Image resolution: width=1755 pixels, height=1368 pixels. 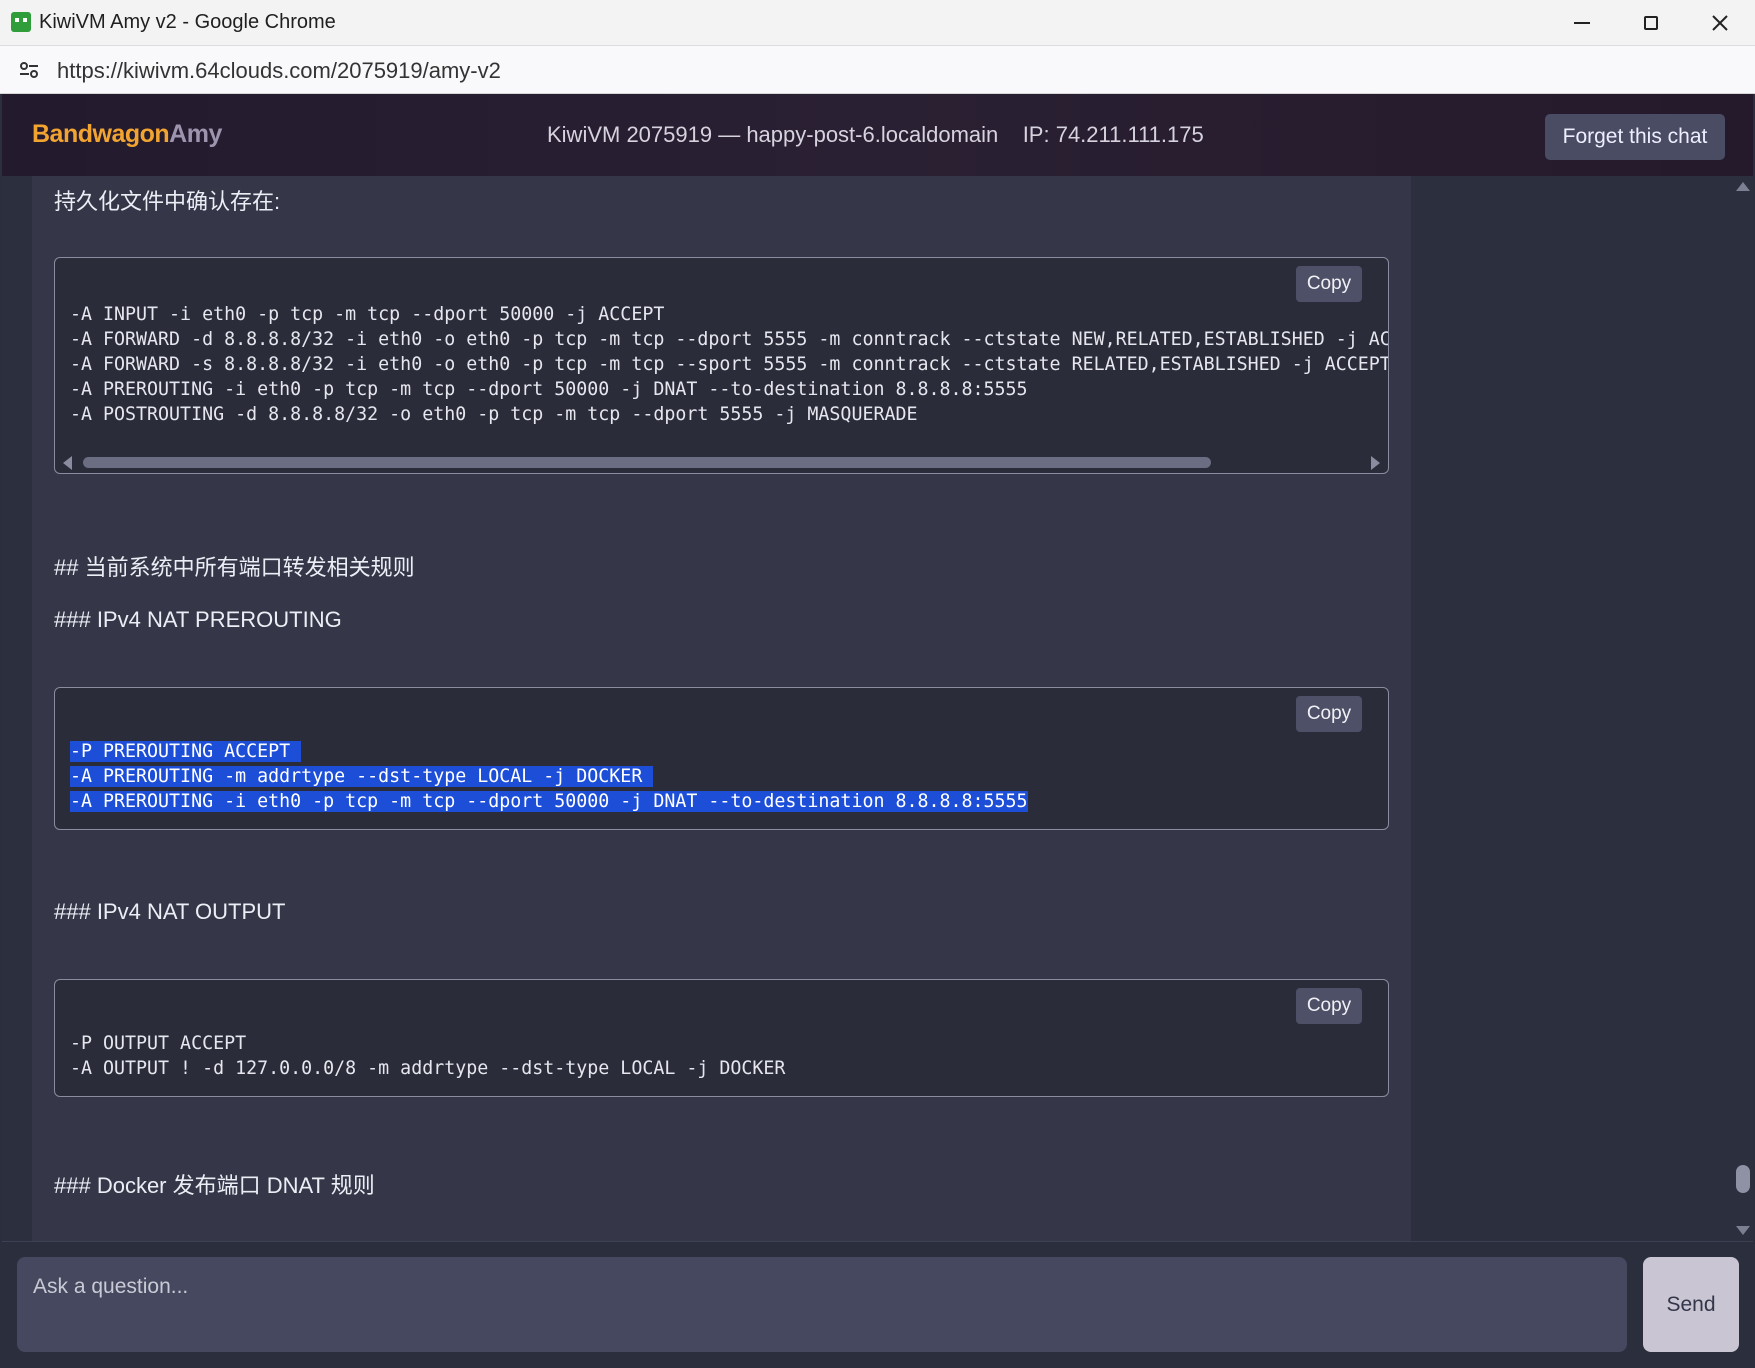 I want to click on maximize-button, so click(x=1650, y=23).